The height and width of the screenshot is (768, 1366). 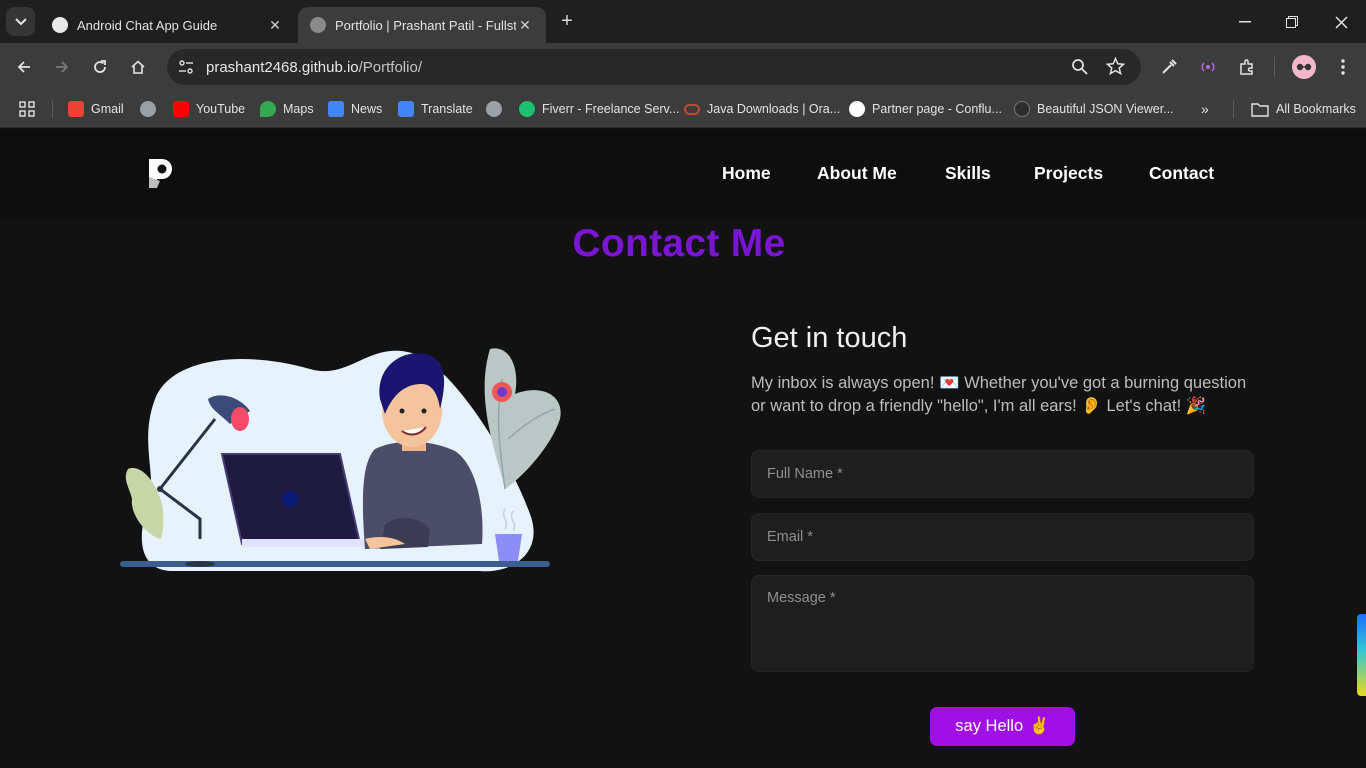 What do you see at coordinates (1205, 109) in the screenshot?
I see `more-bookmarks-icon: »` at bounding box center [1205, 109].